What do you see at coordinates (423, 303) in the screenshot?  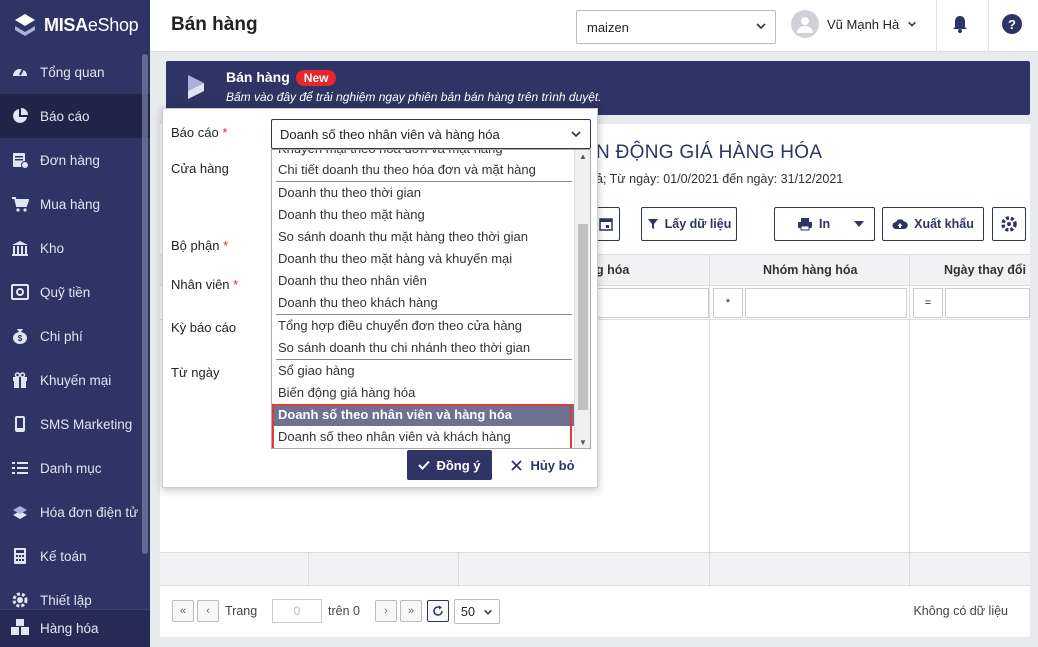 I see `dropdown-option: Doanh thu theo khách hàng` at bounding box center [423, 303].